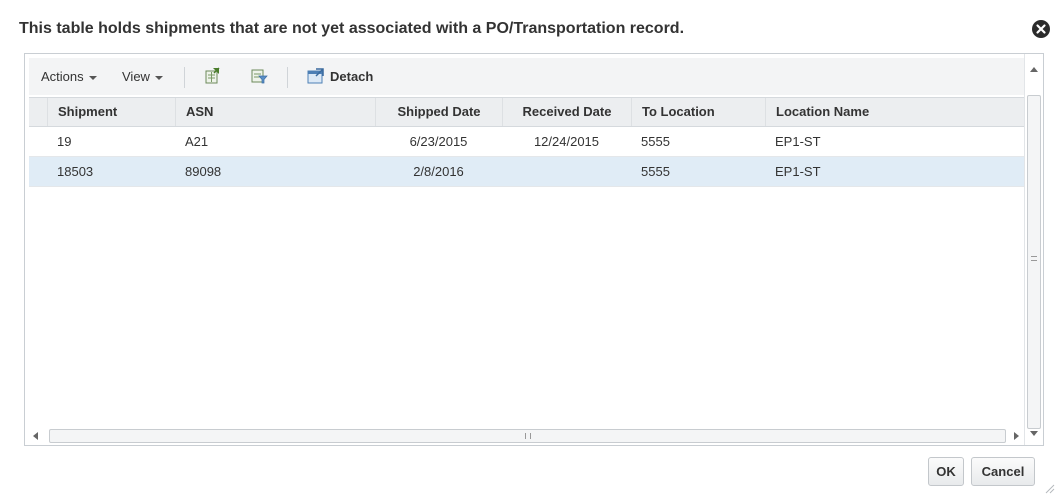 The height and width of the screenshot is (497, 1059). Describe the element at coordinates (526, 76) in the screenshot. I see `table-toolbar: Actions View Detach` at that location.